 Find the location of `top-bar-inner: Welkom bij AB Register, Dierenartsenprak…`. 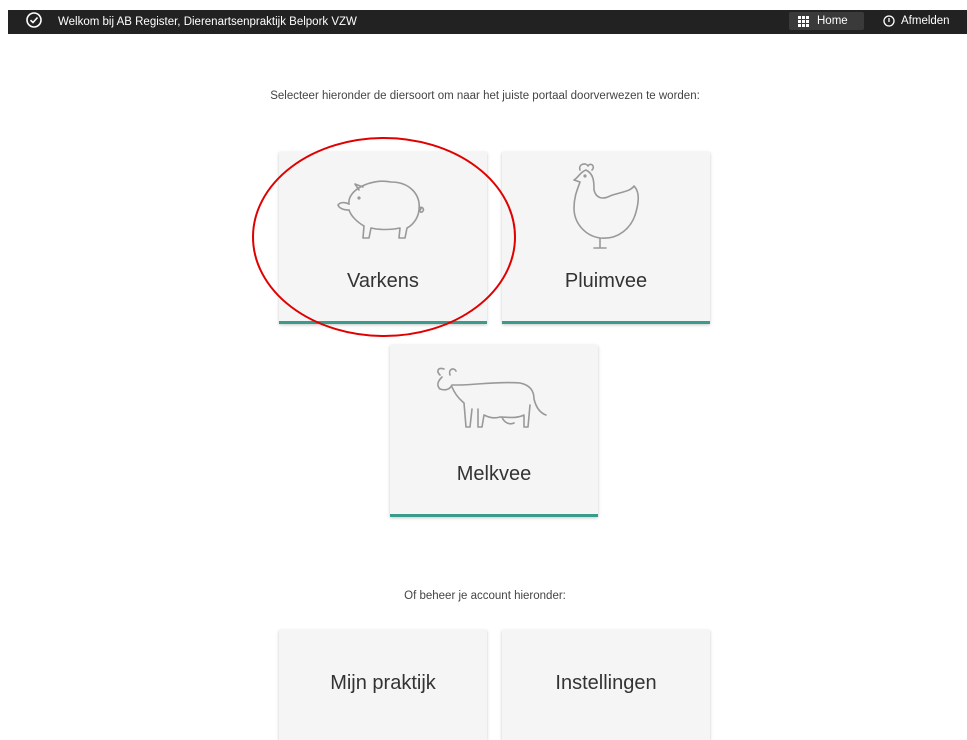

top-bar-inner: Welkom bij AB Register, Dierenartsenprak… is located at coordinates (487, 22).